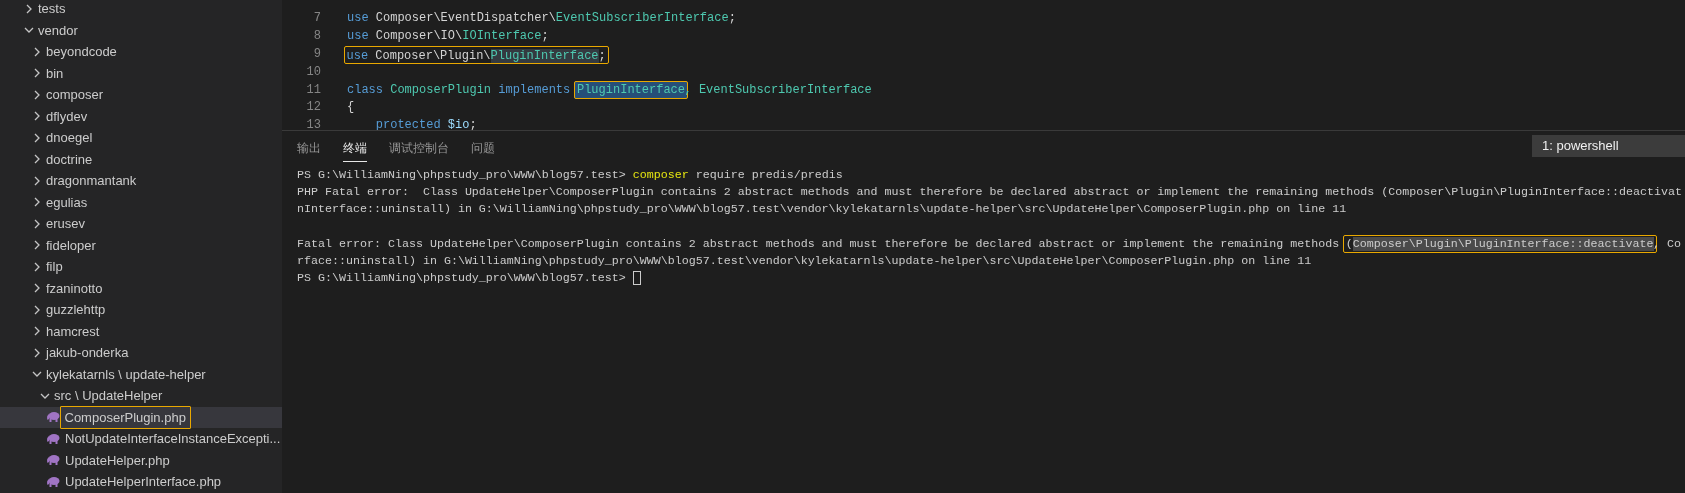 The width and height of the screenshot is (1685, 493). I want to click on tree-item: filp, so click(141, 267).